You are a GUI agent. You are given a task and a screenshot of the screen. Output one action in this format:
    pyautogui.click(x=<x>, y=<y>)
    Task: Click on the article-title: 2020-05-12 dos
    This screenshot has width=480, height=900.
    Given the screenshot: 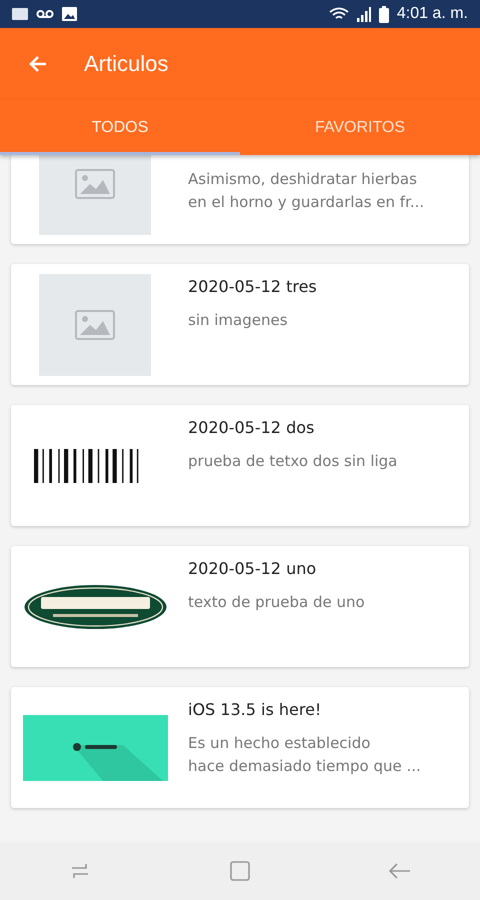 What is the action you would take?
    pyautogui.click(x=252, y=428)
    